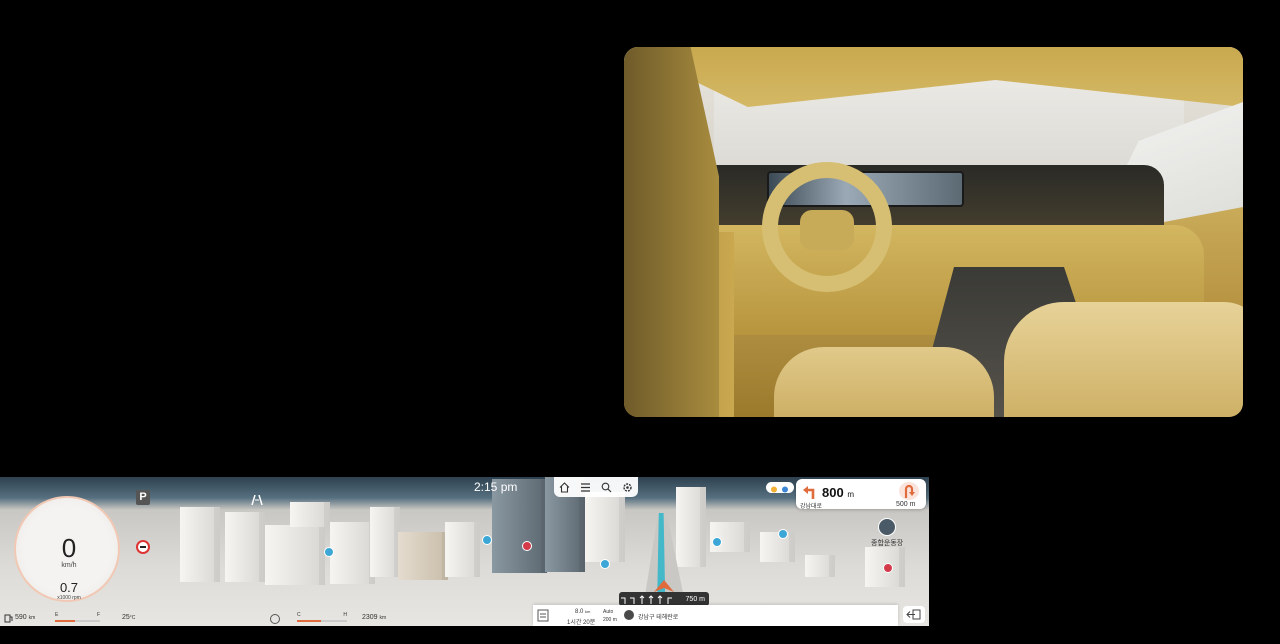 Image resolution: width=1280 pixels, height=644 pixels. What do you see at coordinates (21, 617) in the screenshot?
I see `fuel-range-value: 590` at bounding box center [21, 617].